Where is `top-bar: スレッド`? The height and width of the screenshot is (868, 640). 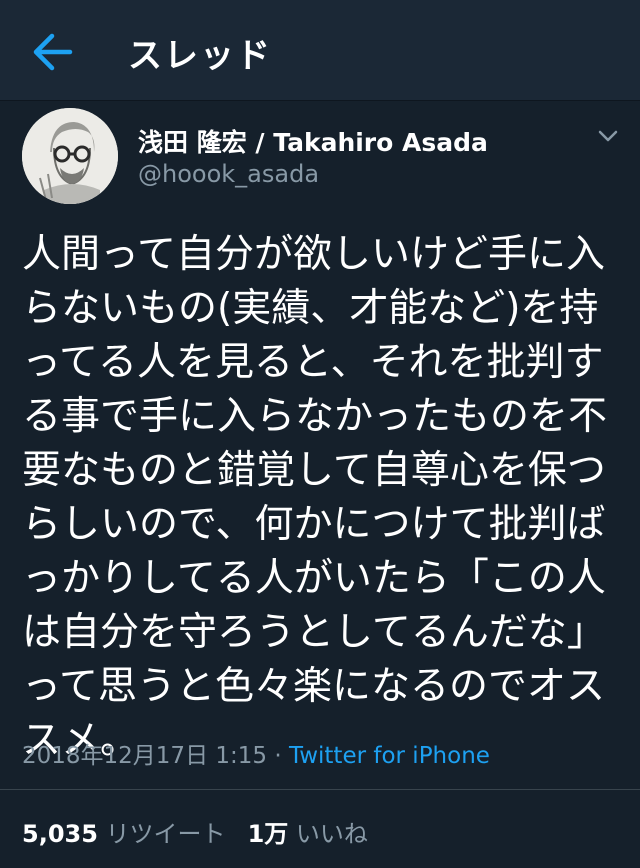
top-bar: スレッド is located at coordinates (320, 50).